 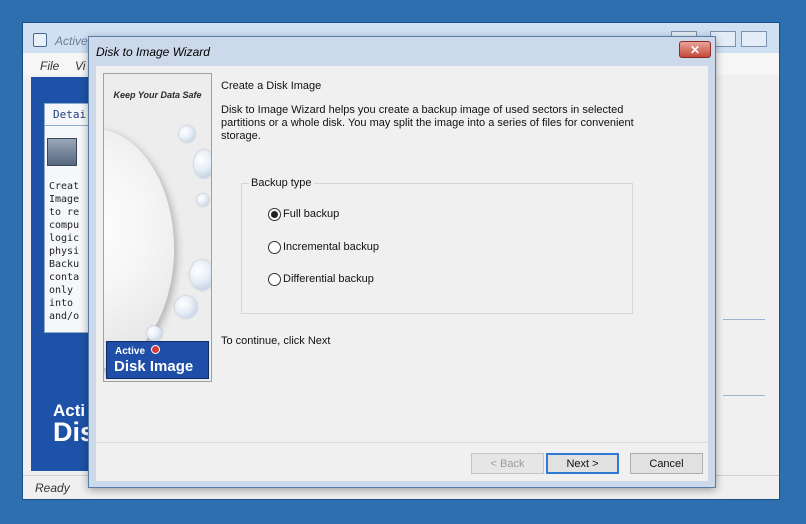 What do you see at coordinates (281, 183) in the screenshot?
I see `group-legend: Backup type` at bounding box center [281, 183].